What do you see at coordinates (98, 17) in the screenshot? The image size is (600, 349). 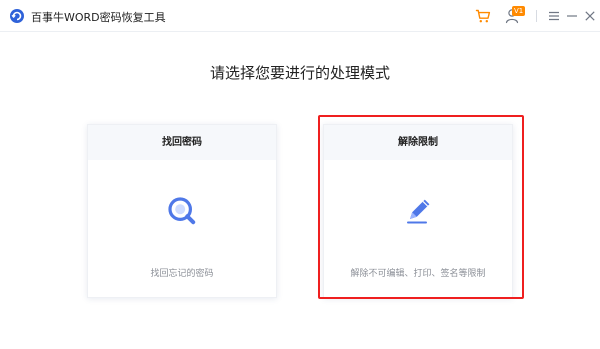 I see `app-title: 百事牛WORD密码恢复工具` at bounding box center [98, 17].